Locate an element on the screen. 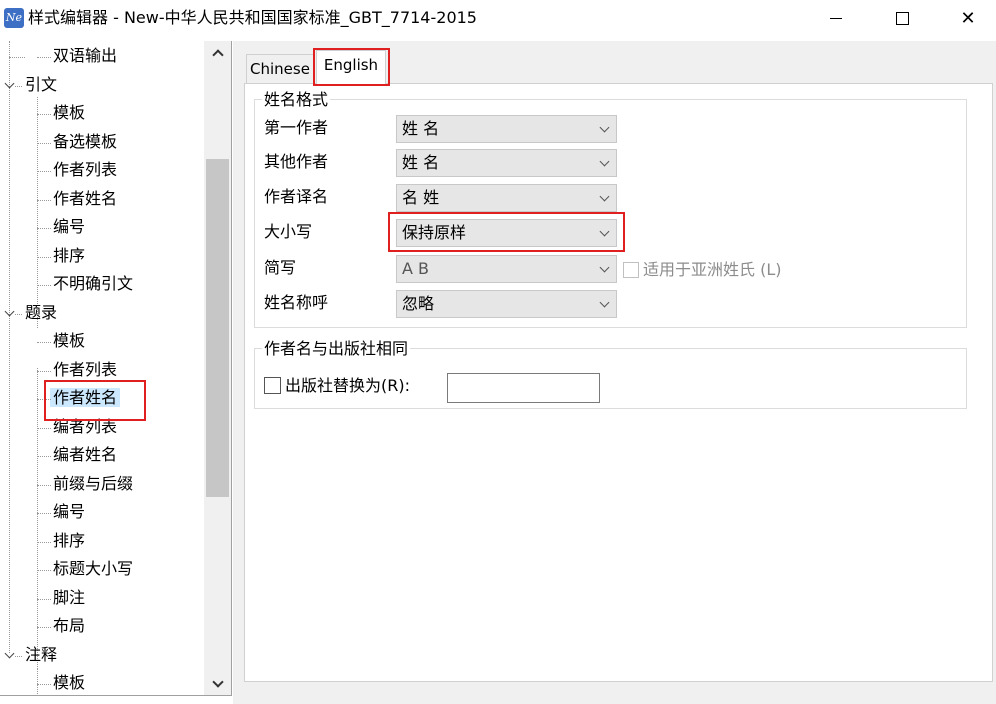  publisher-replace-label: 出版社替换为(R): is located at coordinates (347, 385).